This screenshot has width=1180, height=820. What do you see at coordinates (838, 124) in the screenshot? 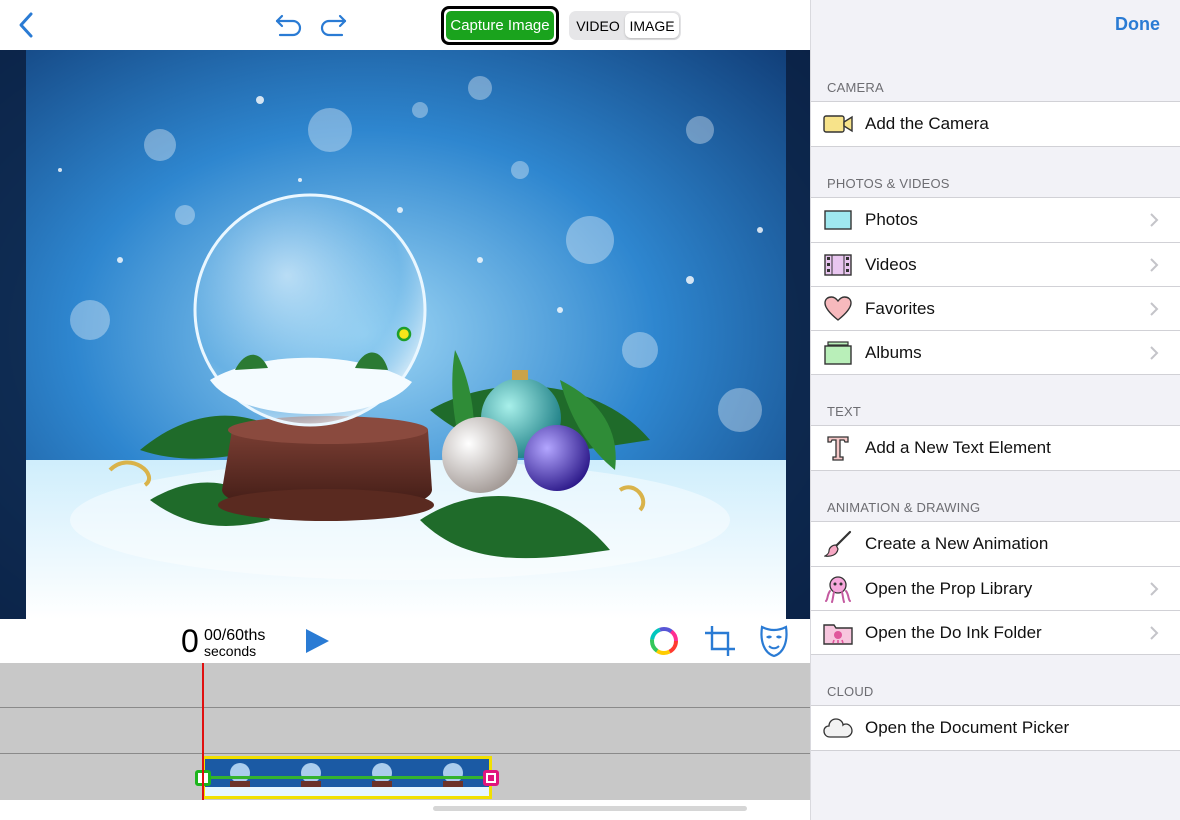
I see `camera-icon` at bounding box center [838, 124].